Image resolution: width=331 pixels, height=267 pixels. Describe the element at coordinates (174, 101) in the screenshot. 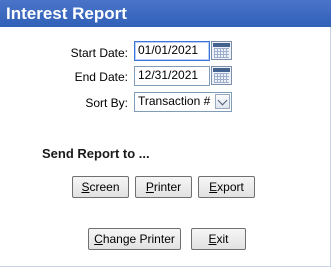

I see `sort-by-value: Transaction #` at that location.